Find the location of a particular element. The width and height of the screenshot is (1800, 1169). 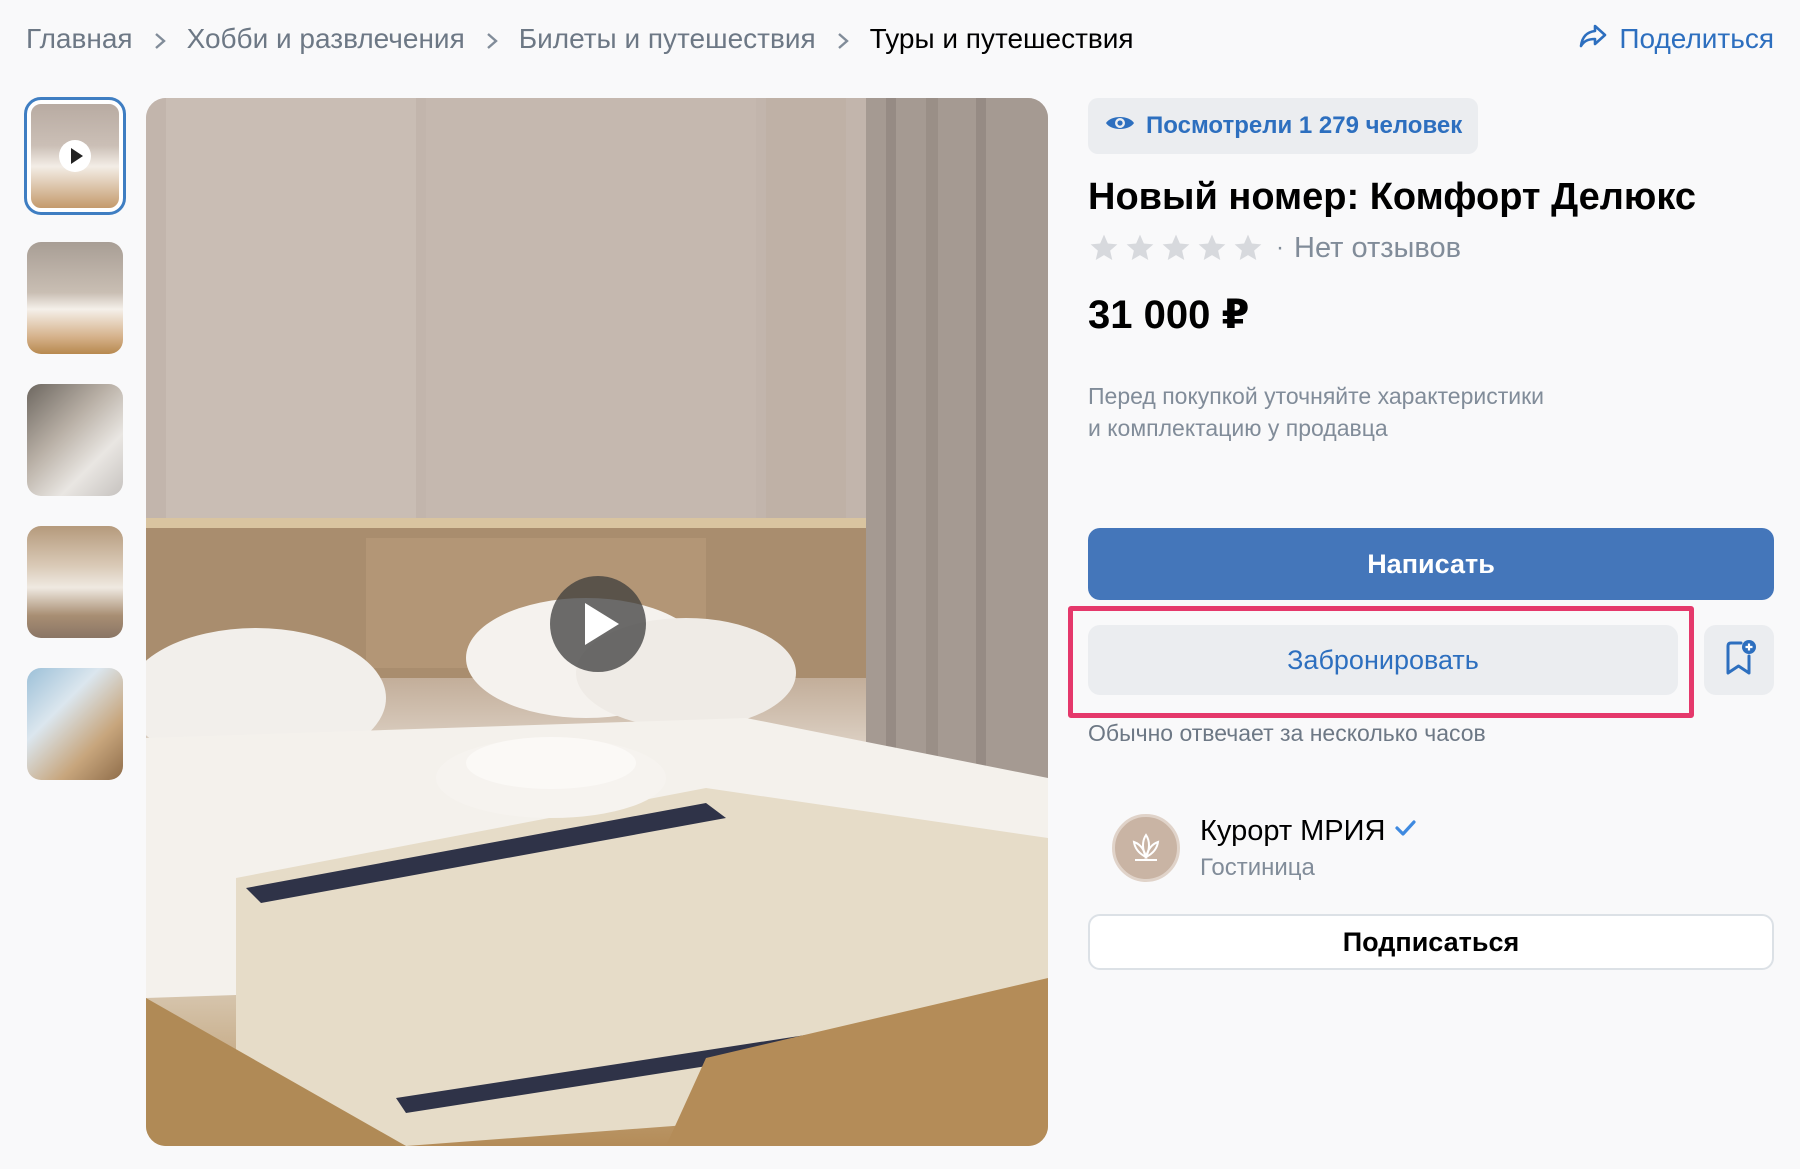

views-count: Посмотрели 1 279 человек is located at coordinates (1304, 125).